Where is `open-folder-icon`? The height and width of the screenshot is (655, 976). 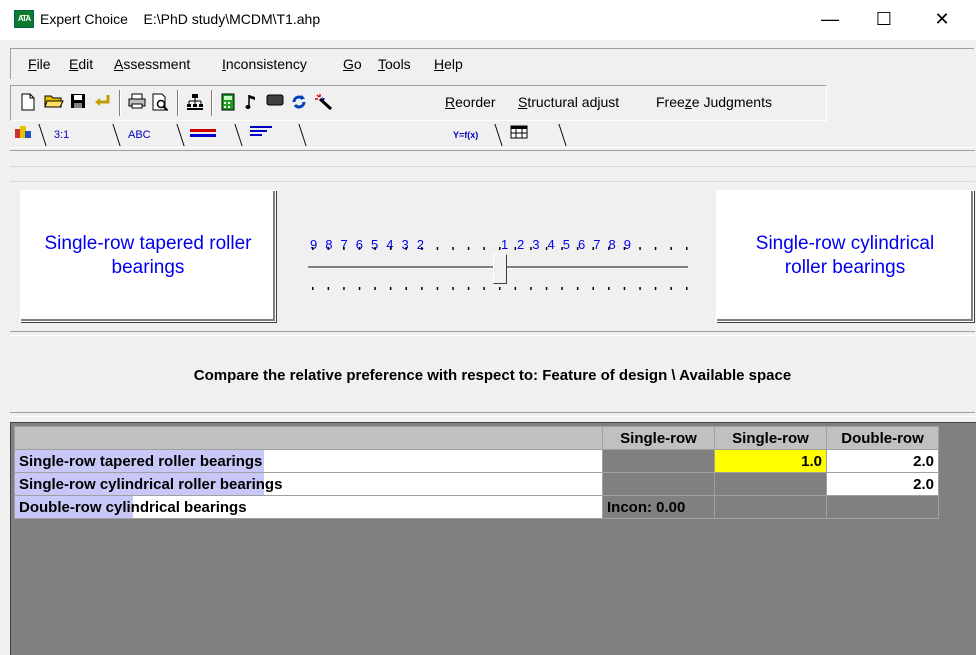
open-folder-icon is located at coordinates (54, 103).